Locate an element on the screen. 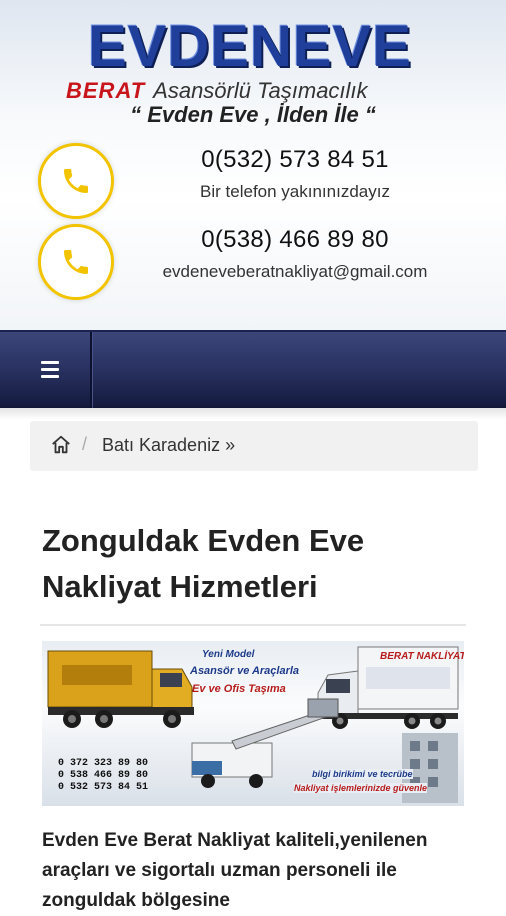 Image resolution: width=506 pixels, height=916 pixels. menu-toggle-button is located at coordinates (47, 371).